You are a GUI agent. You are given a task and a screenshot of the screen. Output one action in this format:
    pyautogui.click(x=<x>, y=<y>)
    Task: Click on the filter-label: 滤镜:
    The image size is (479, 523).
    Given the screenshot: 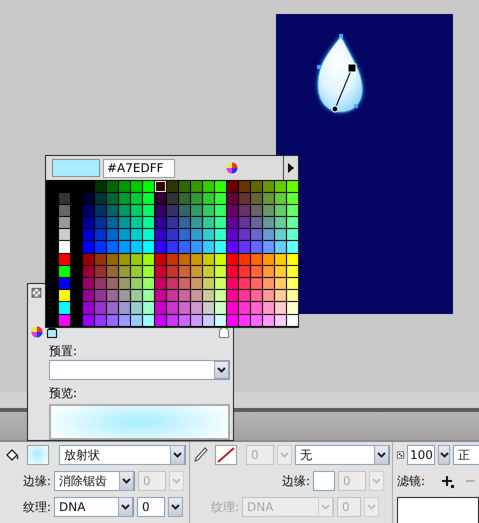 What is the action you would take?
    pyautogui.click(x=411, y=481)
    